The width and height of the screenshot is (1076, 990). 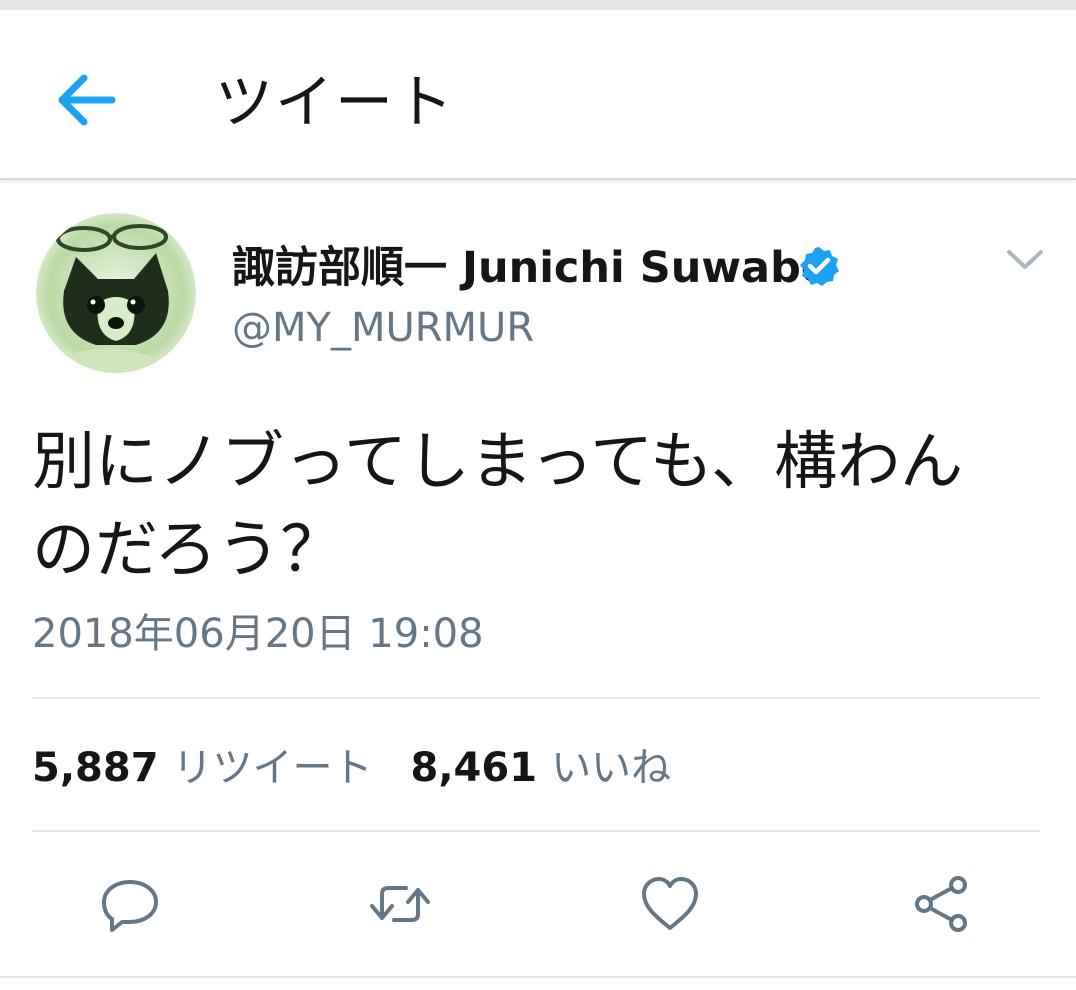 I want to click on avatar-image, so click(x=116, y=293).